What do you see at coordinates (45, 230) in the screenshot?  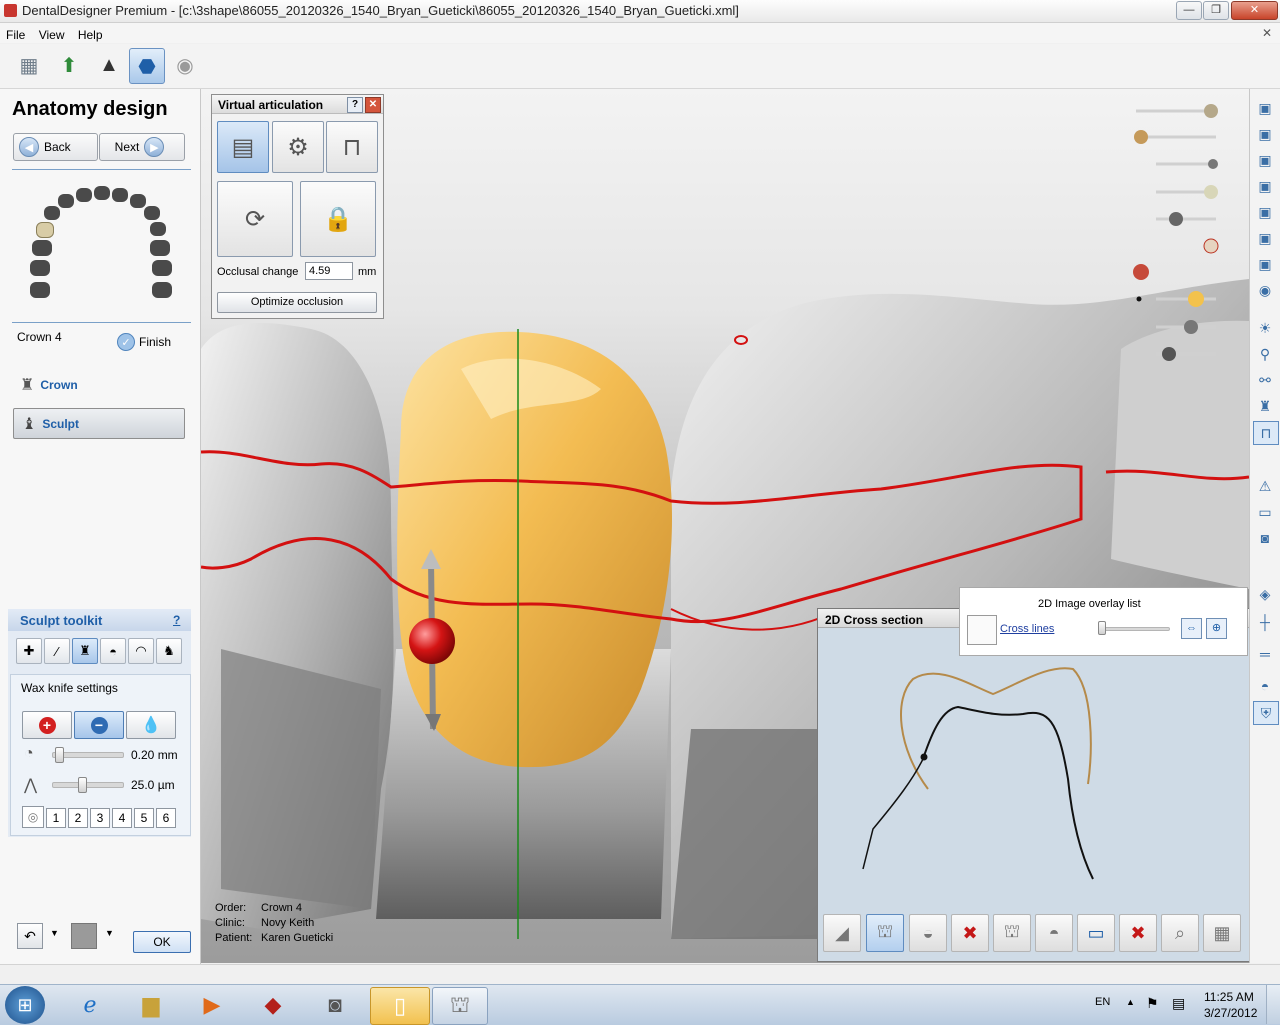 I see `selected-tooth` at bounding box center [45, 230].